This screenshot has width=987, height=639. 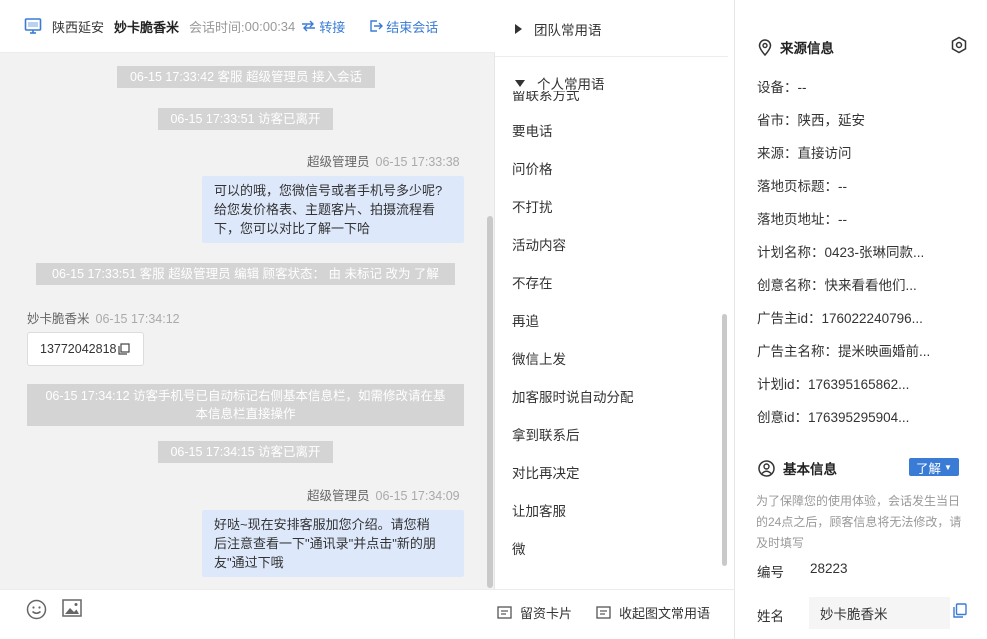 I want to click on phrase-item: 留联系方式, so click(x=546, y=97).